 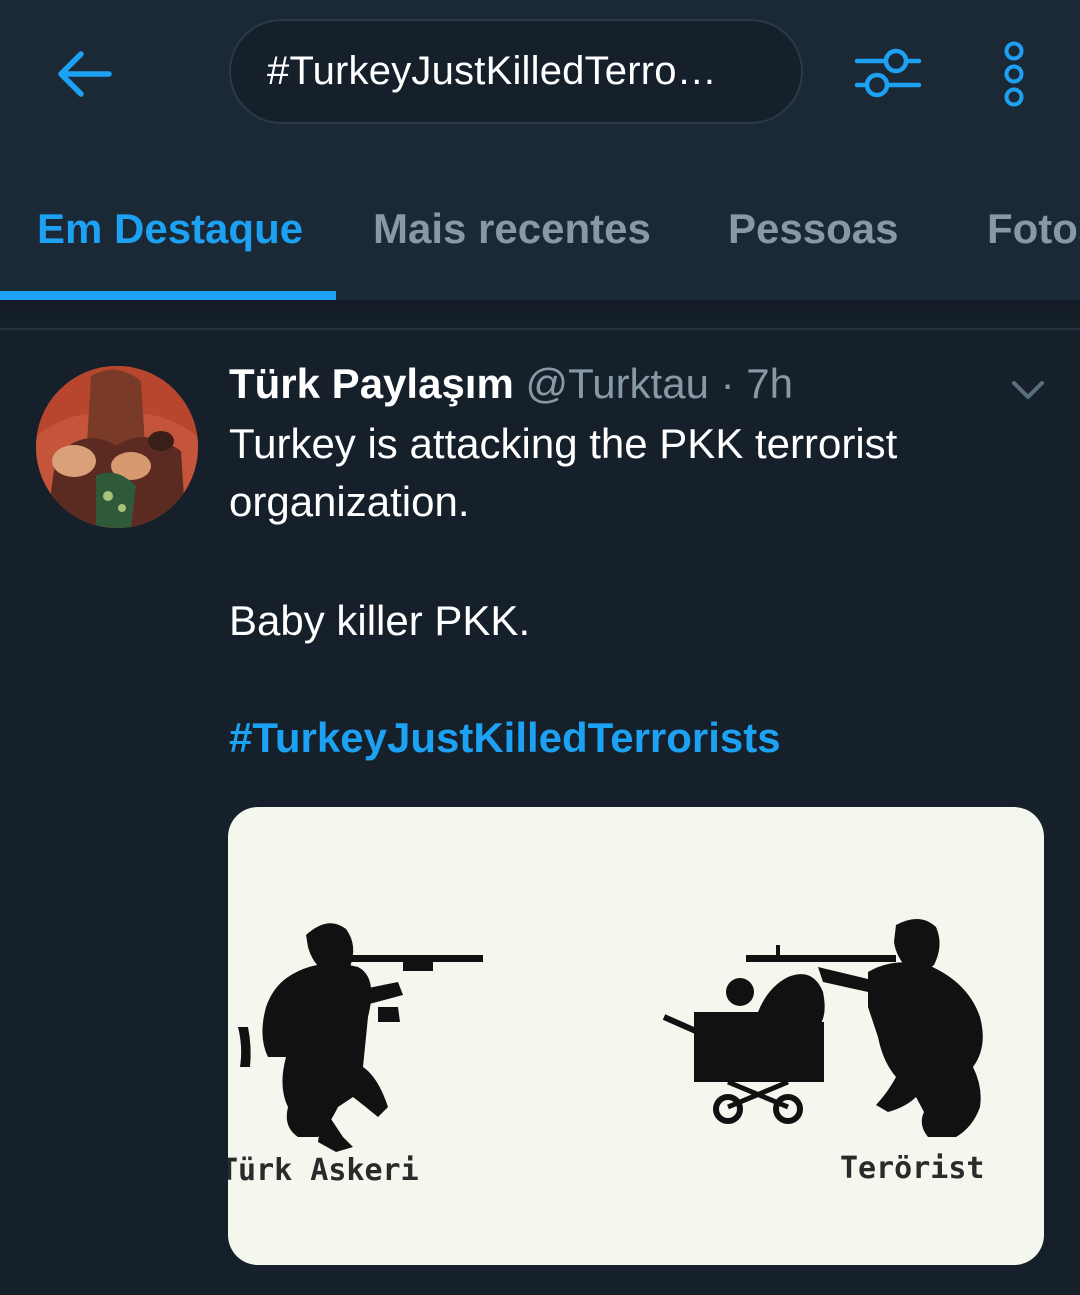 I want to click on stroller-silhouette, so click(x=743, y=1049).